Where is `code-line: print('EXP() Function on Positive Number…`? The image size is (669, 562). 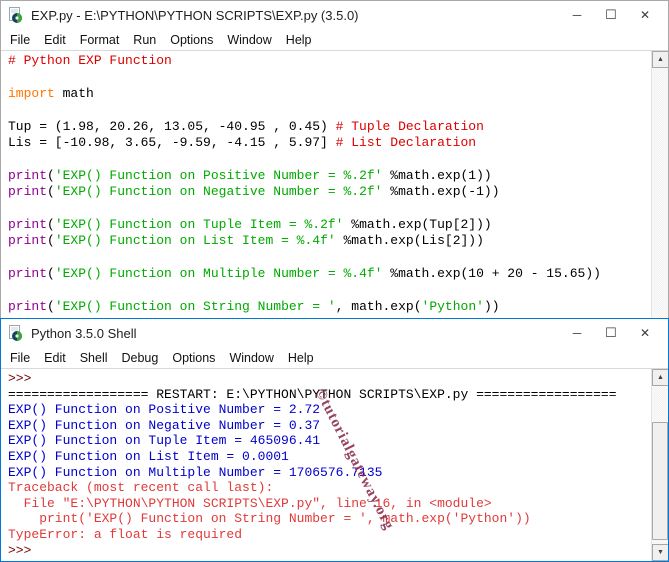 code-line: print('EXP() Function on Positive Number… is located at coordinates (250, 175).